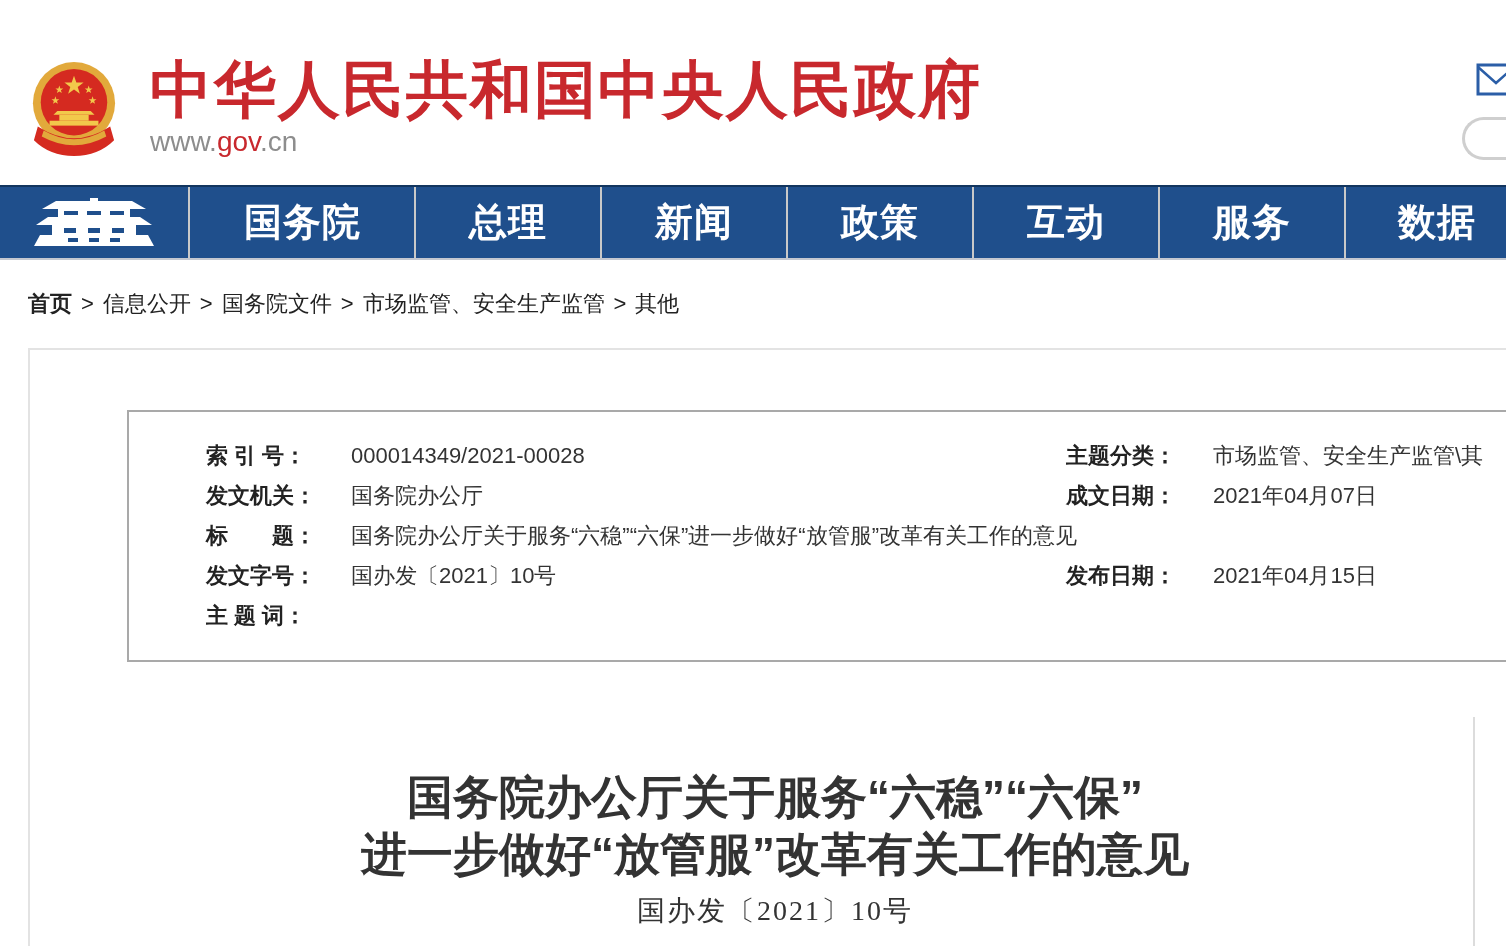 This screenshot has width=1506, height=946. I want to click on breadcrumb-link: 首页, so click(50, 304).